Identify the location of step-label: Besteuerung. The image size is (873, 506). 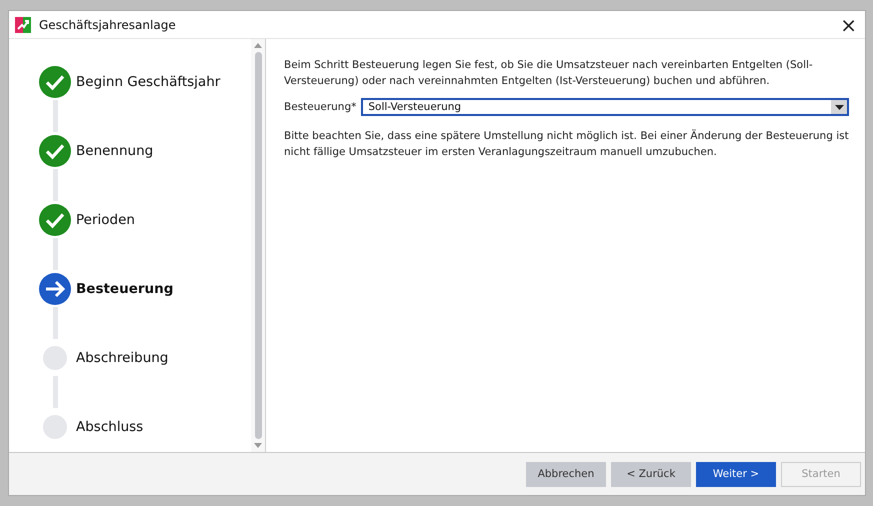
(125, 288).